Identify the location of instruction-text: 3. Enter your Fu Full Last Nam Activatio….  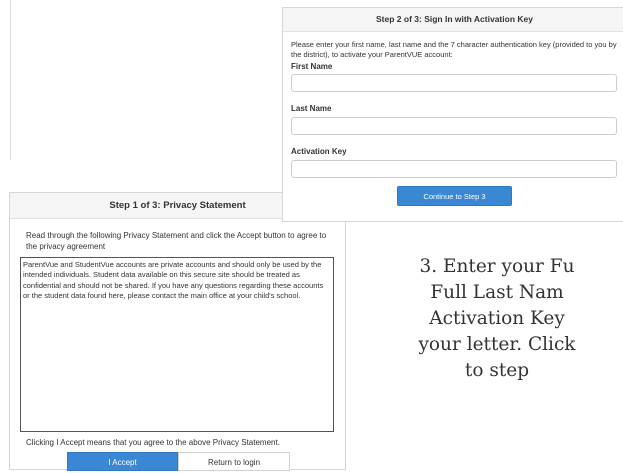
(497, 318).